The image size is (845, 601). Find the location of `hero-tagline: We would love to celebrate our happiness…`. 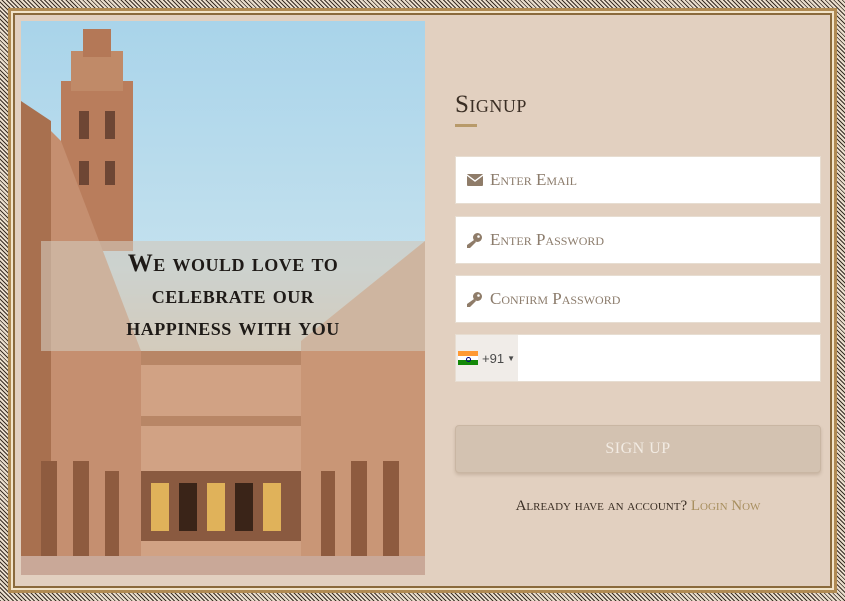

hero-tagline: We would love to celebrate our happiness… is located at coordinates (233, 296).